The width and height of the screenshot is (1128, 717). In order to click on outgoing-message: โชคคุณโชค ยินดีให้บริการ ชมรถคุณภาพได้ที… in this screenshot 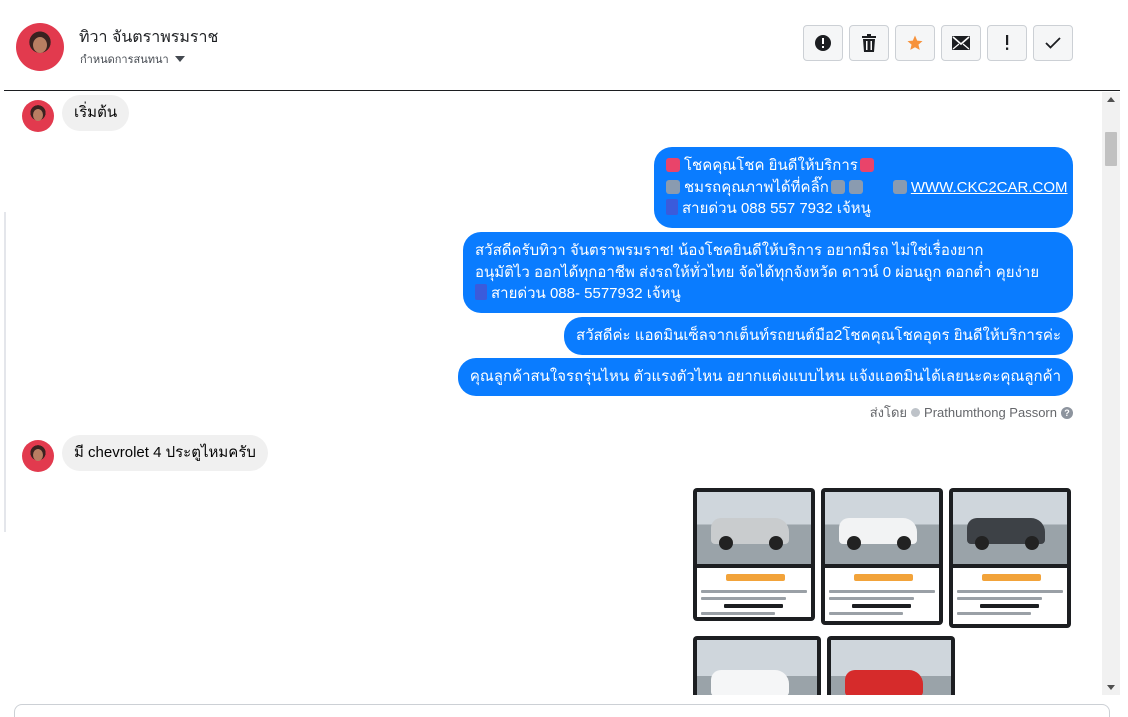, I will do `click(863, 187)`.